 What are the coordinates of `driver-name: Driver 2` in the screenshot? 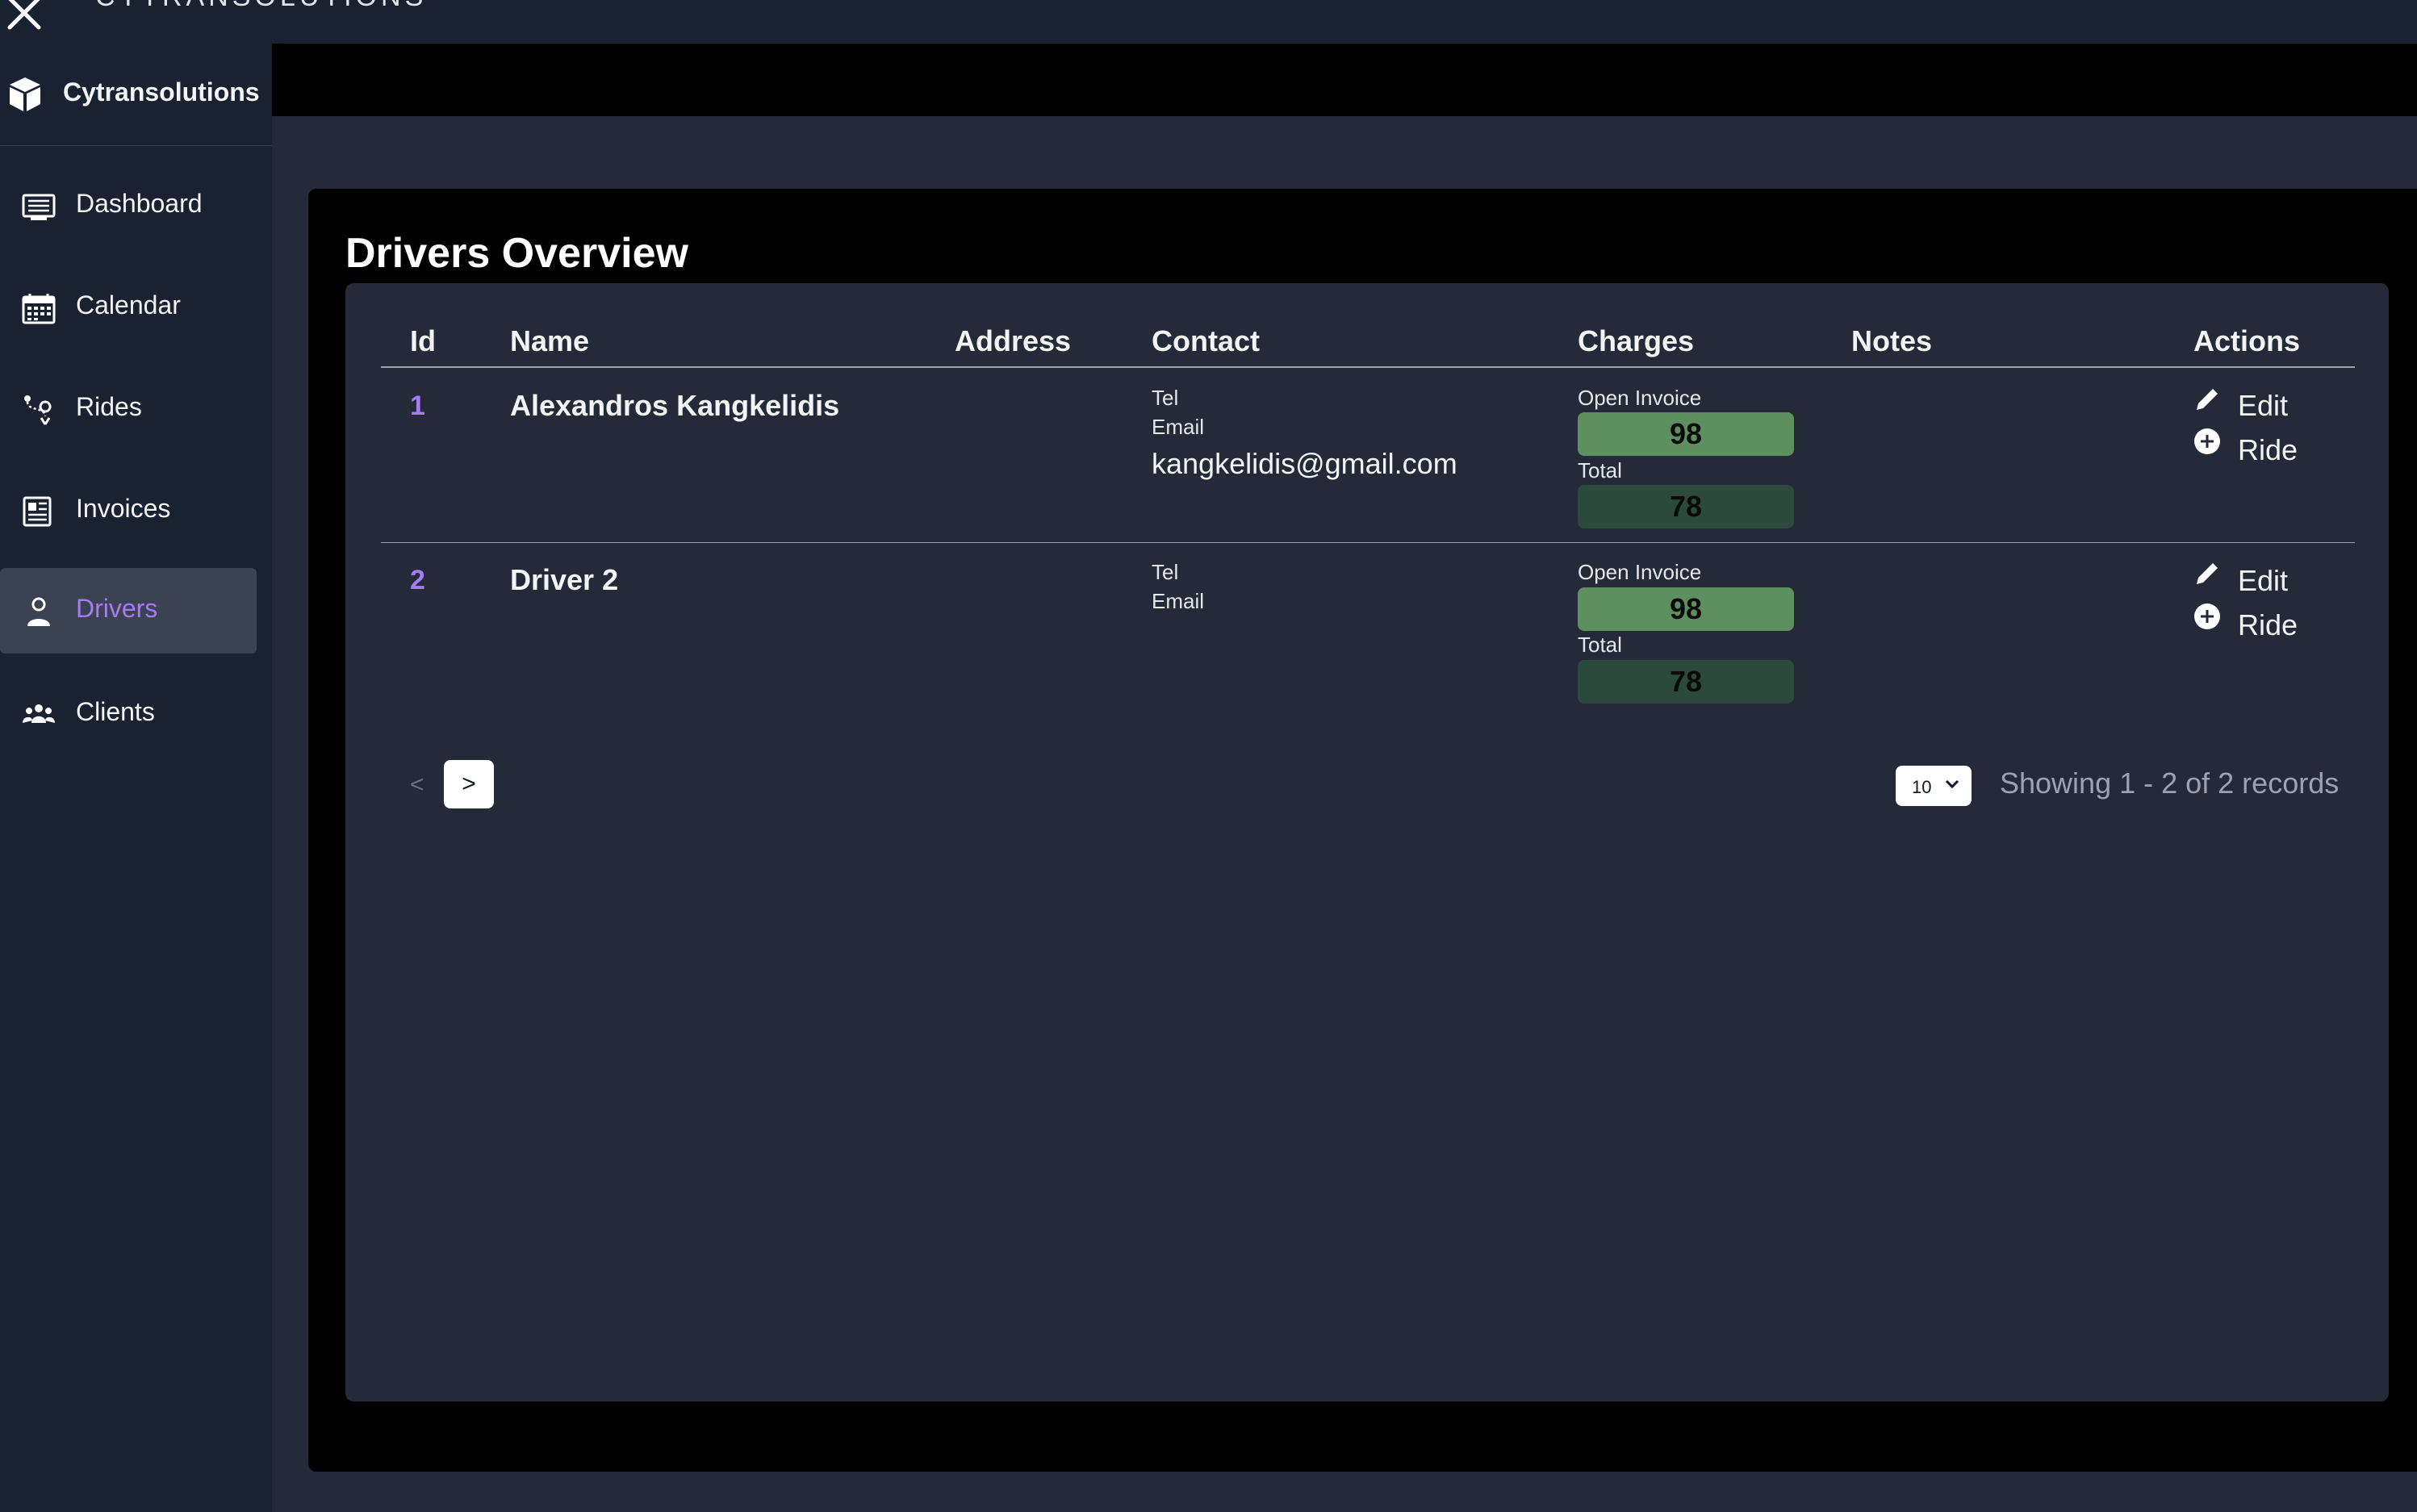 It's located at (564, 579).